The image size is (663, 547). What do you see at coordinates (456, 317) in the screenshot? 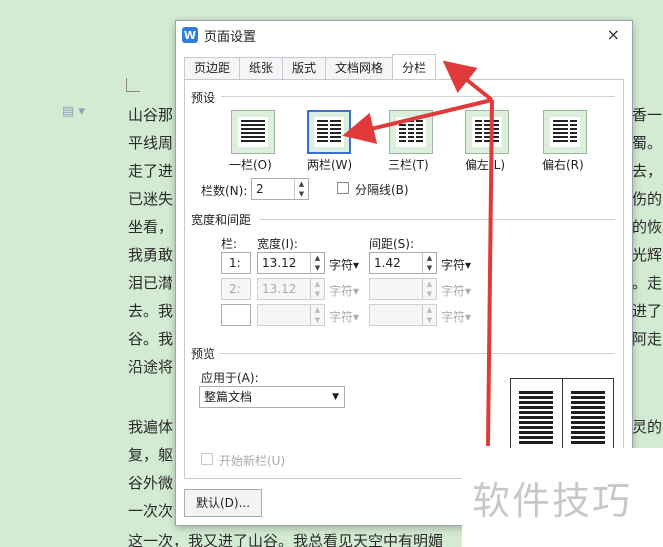
I see `col-3-spacing-unit: 字符▾` at bounding box center [456, 317].